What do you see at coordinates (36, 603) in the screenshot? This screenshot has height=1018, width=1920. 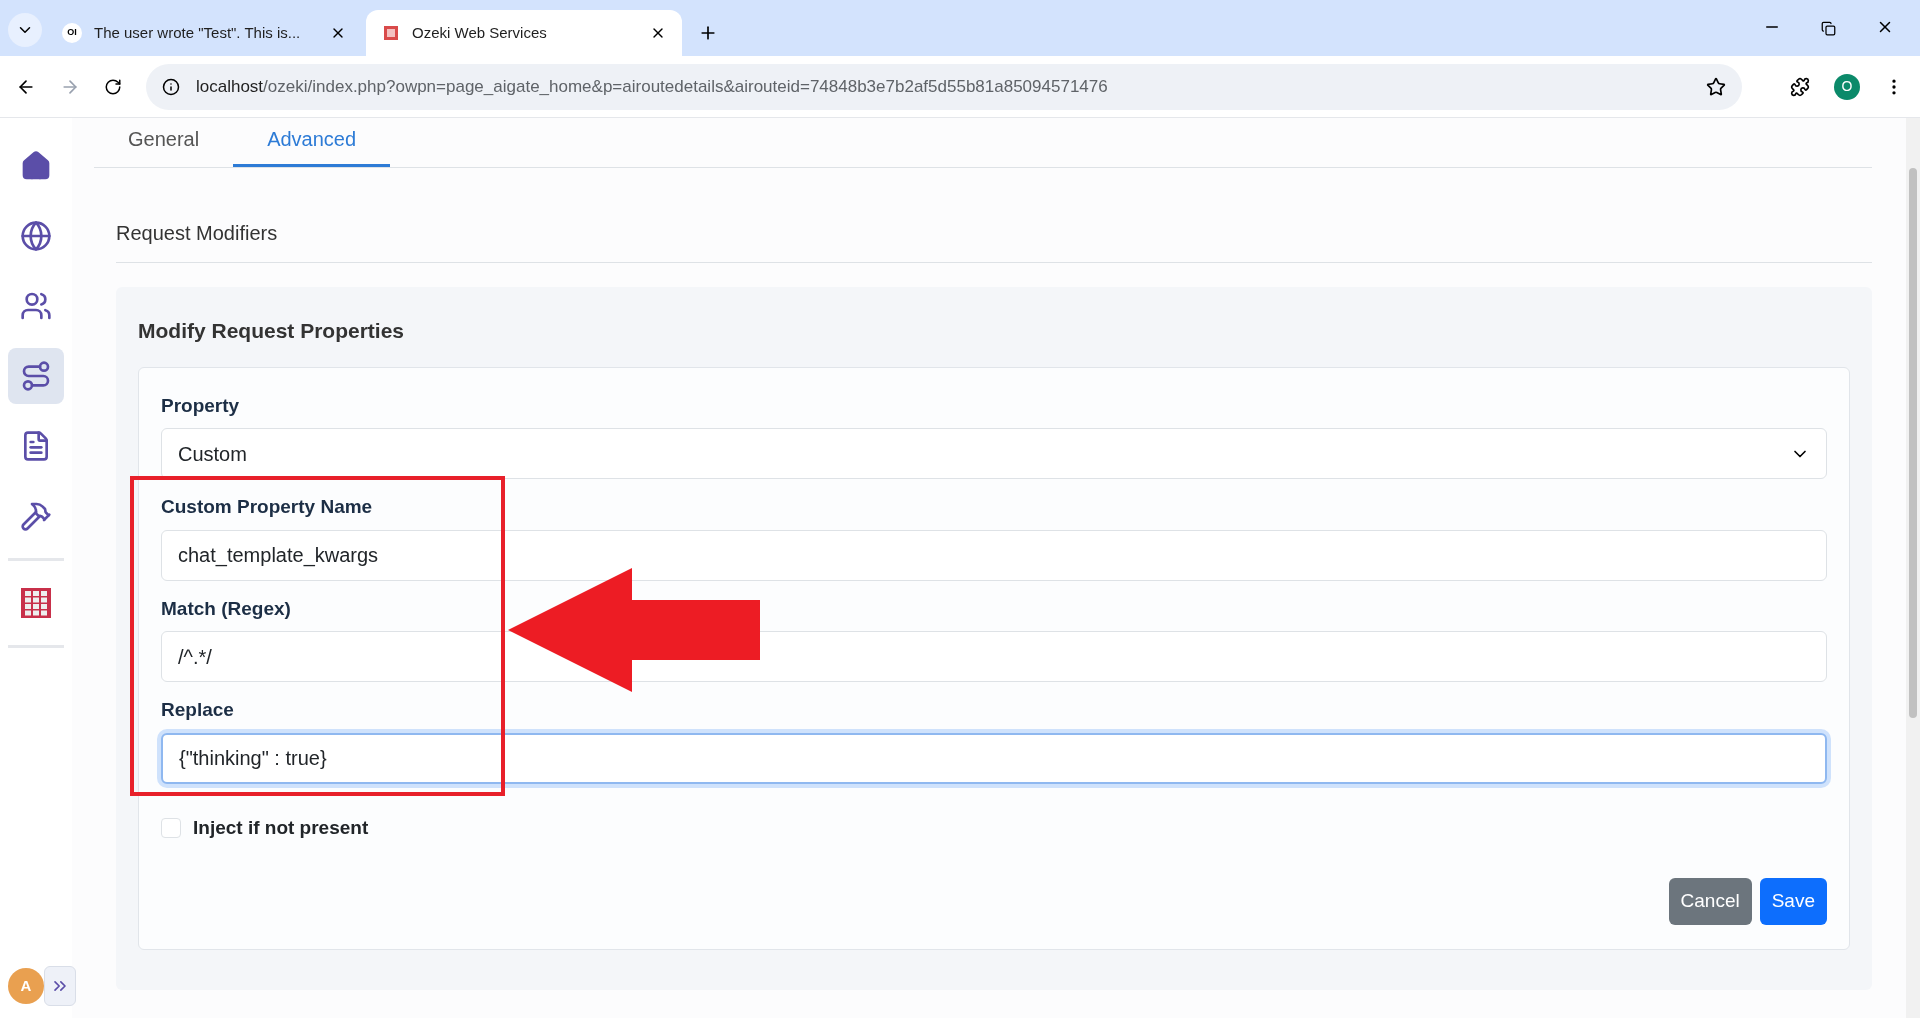 I see `keypad-icon` at bounding box center [36, 603].